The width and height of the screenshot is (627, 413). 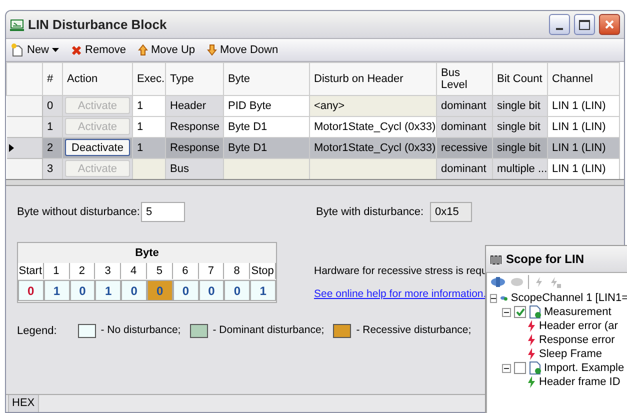 I want to click on column-header: Byte, so click(x=267, y=79).